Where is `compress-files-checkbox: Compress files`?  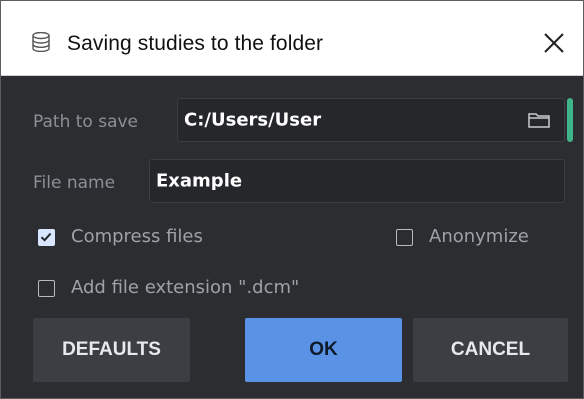
compress-files-checkbox: Compress files is located at coordinates (120, 237).